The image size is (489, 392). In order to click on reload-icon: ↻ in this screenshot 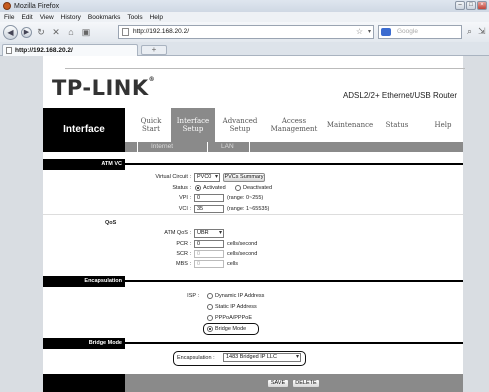, I will do `click(41, 32)`.